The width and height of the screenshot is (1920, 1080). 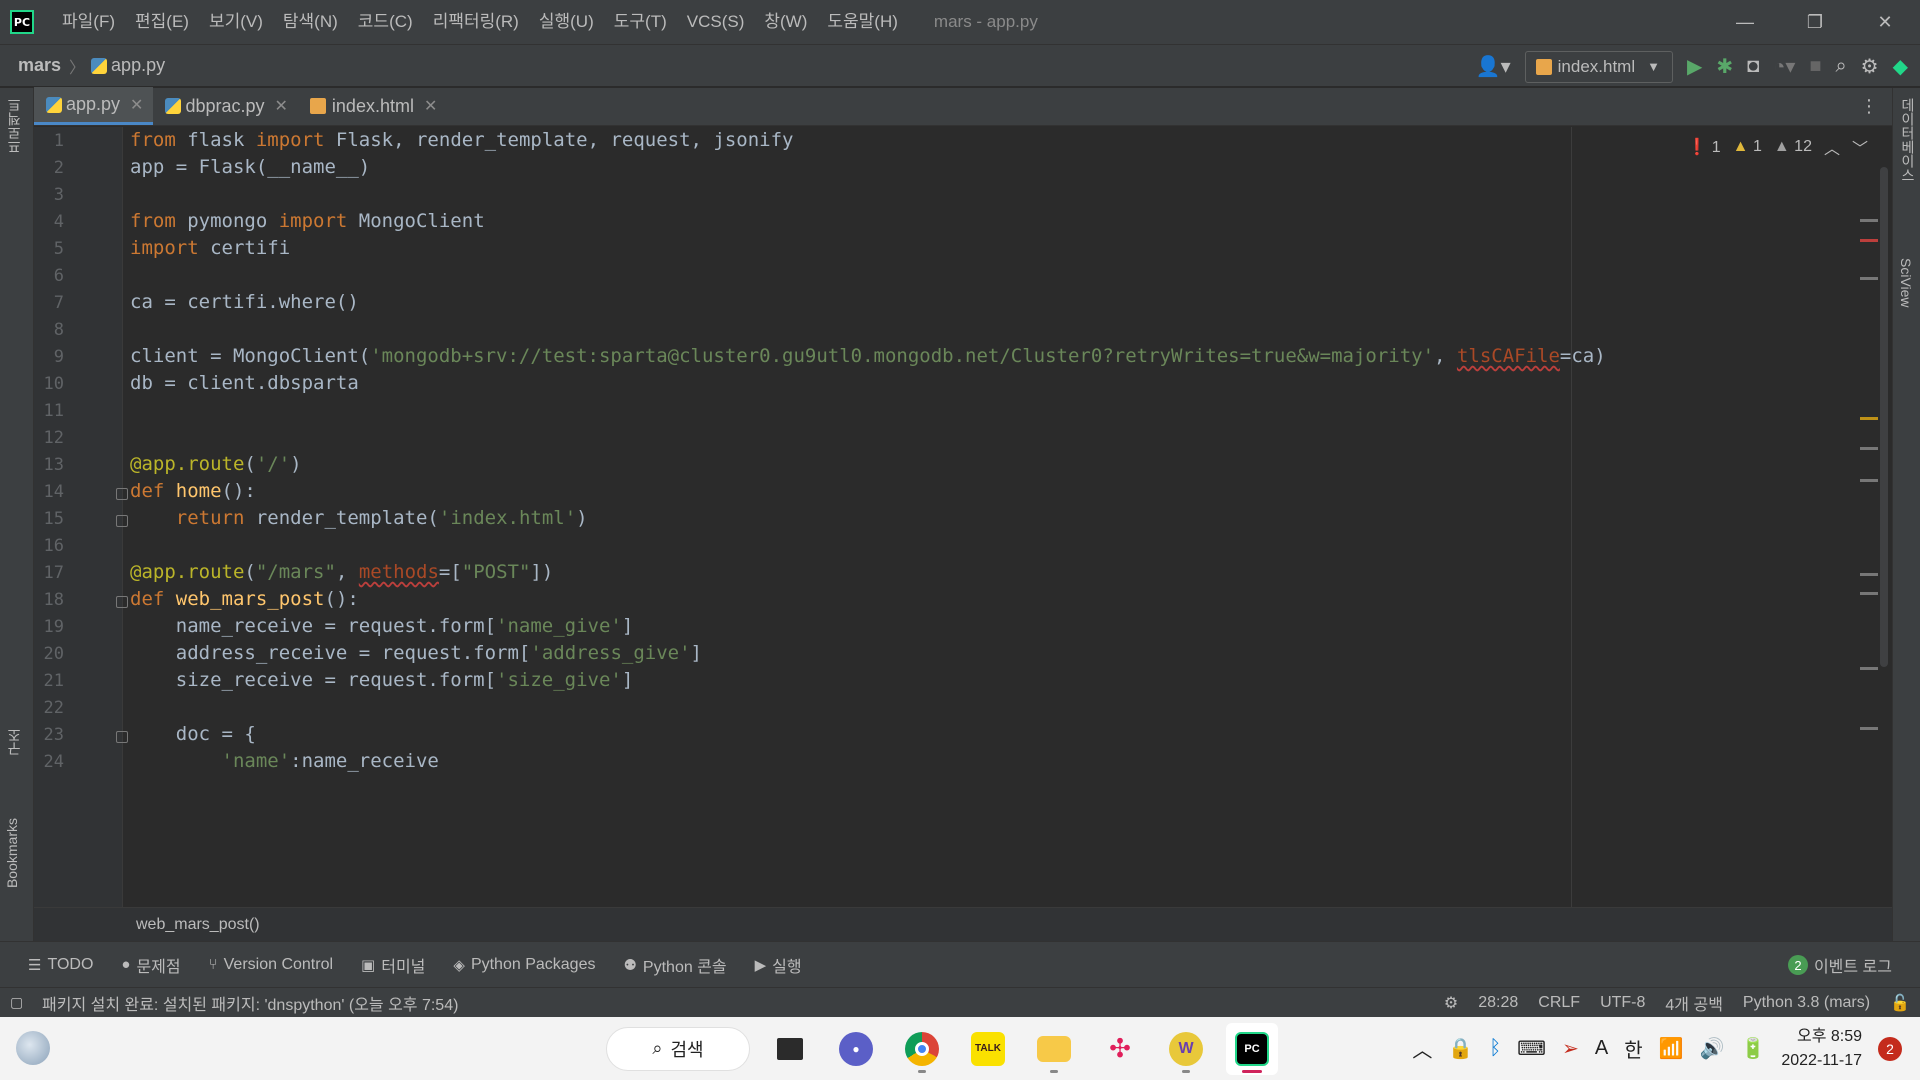 What do you see at coordinates (225, 106) in the screenshot?
I see `tab-dbprac-py: dbprac.py ✕` at bounding box center [225, 106].